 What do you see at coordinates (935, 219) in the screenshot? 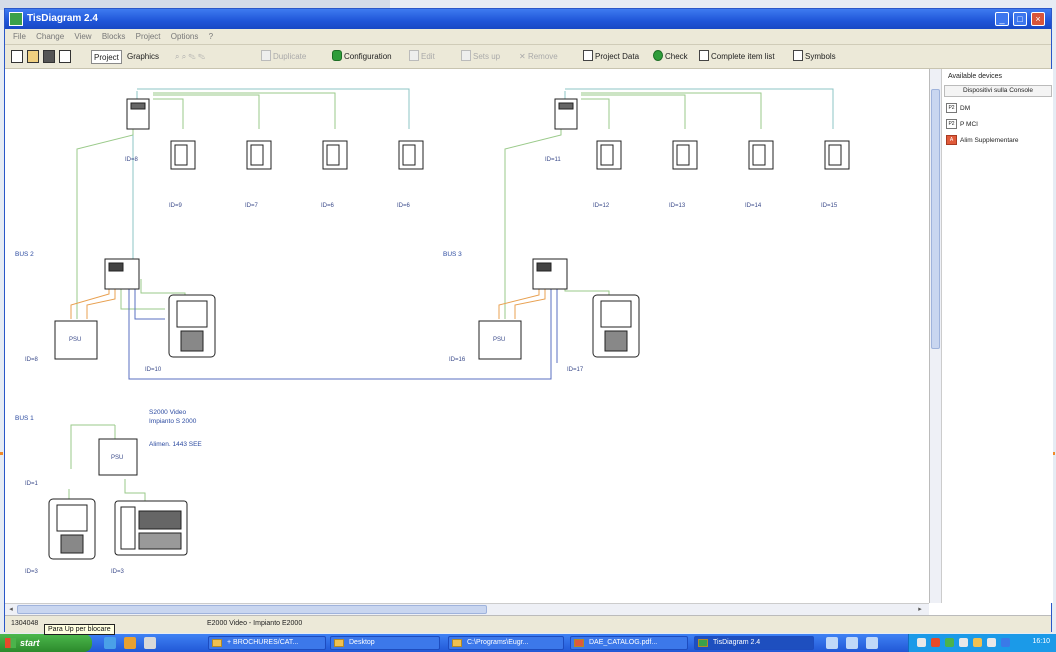
I see `panel-scroll-thumb` at bounding box center [935, 219].